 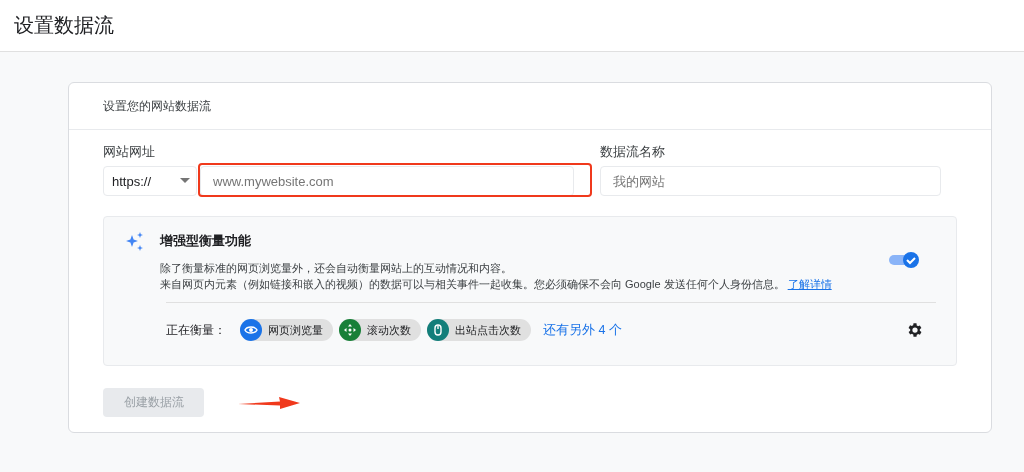 What do you see at coordinates (185, 181) in the screenshot?
I see `caret-icon` at bounding box center [185, 181].